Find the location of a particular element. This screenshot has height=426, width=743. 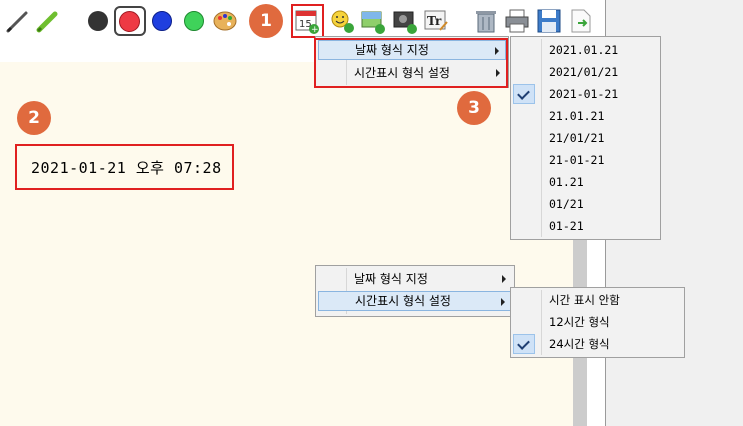

pencil-icon is located at coordinates (17, 21).